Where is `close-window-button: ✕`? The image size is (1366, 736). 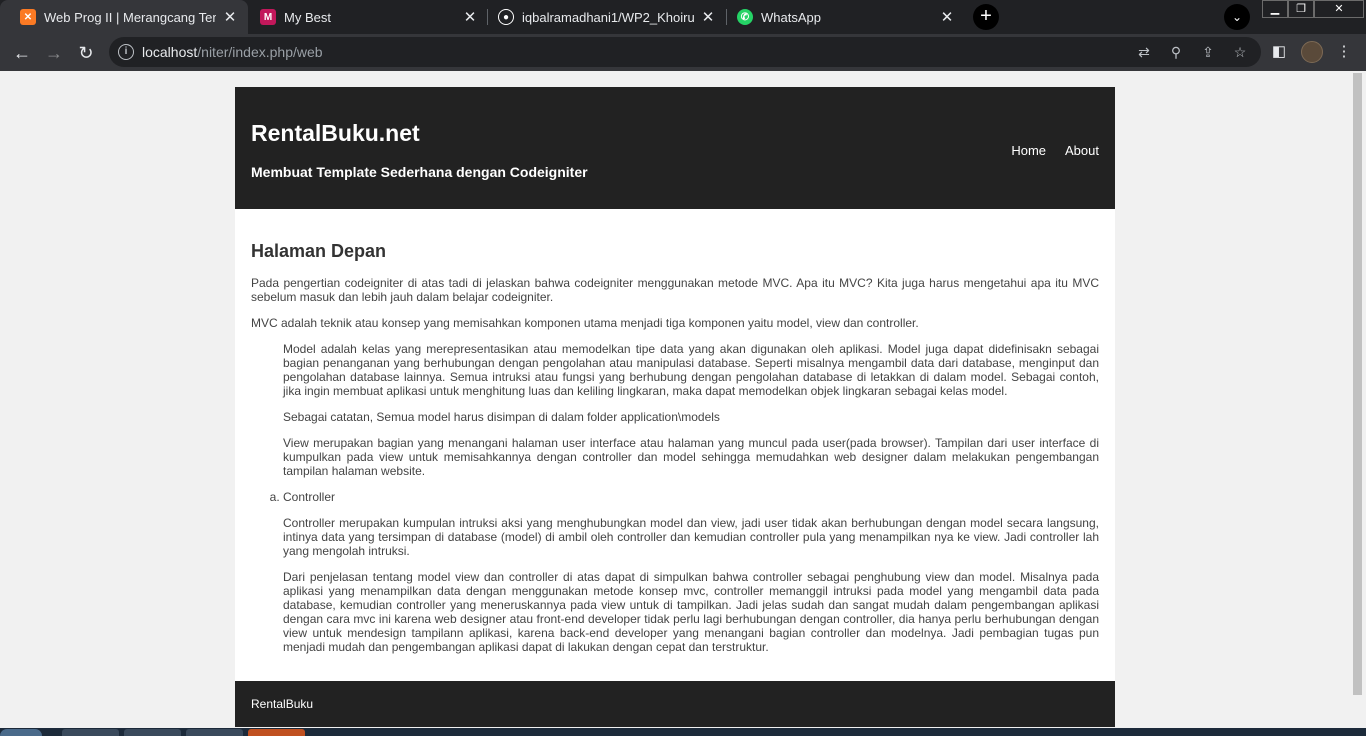
close-window-button: ✕ is located at coordinates (1339, 9).